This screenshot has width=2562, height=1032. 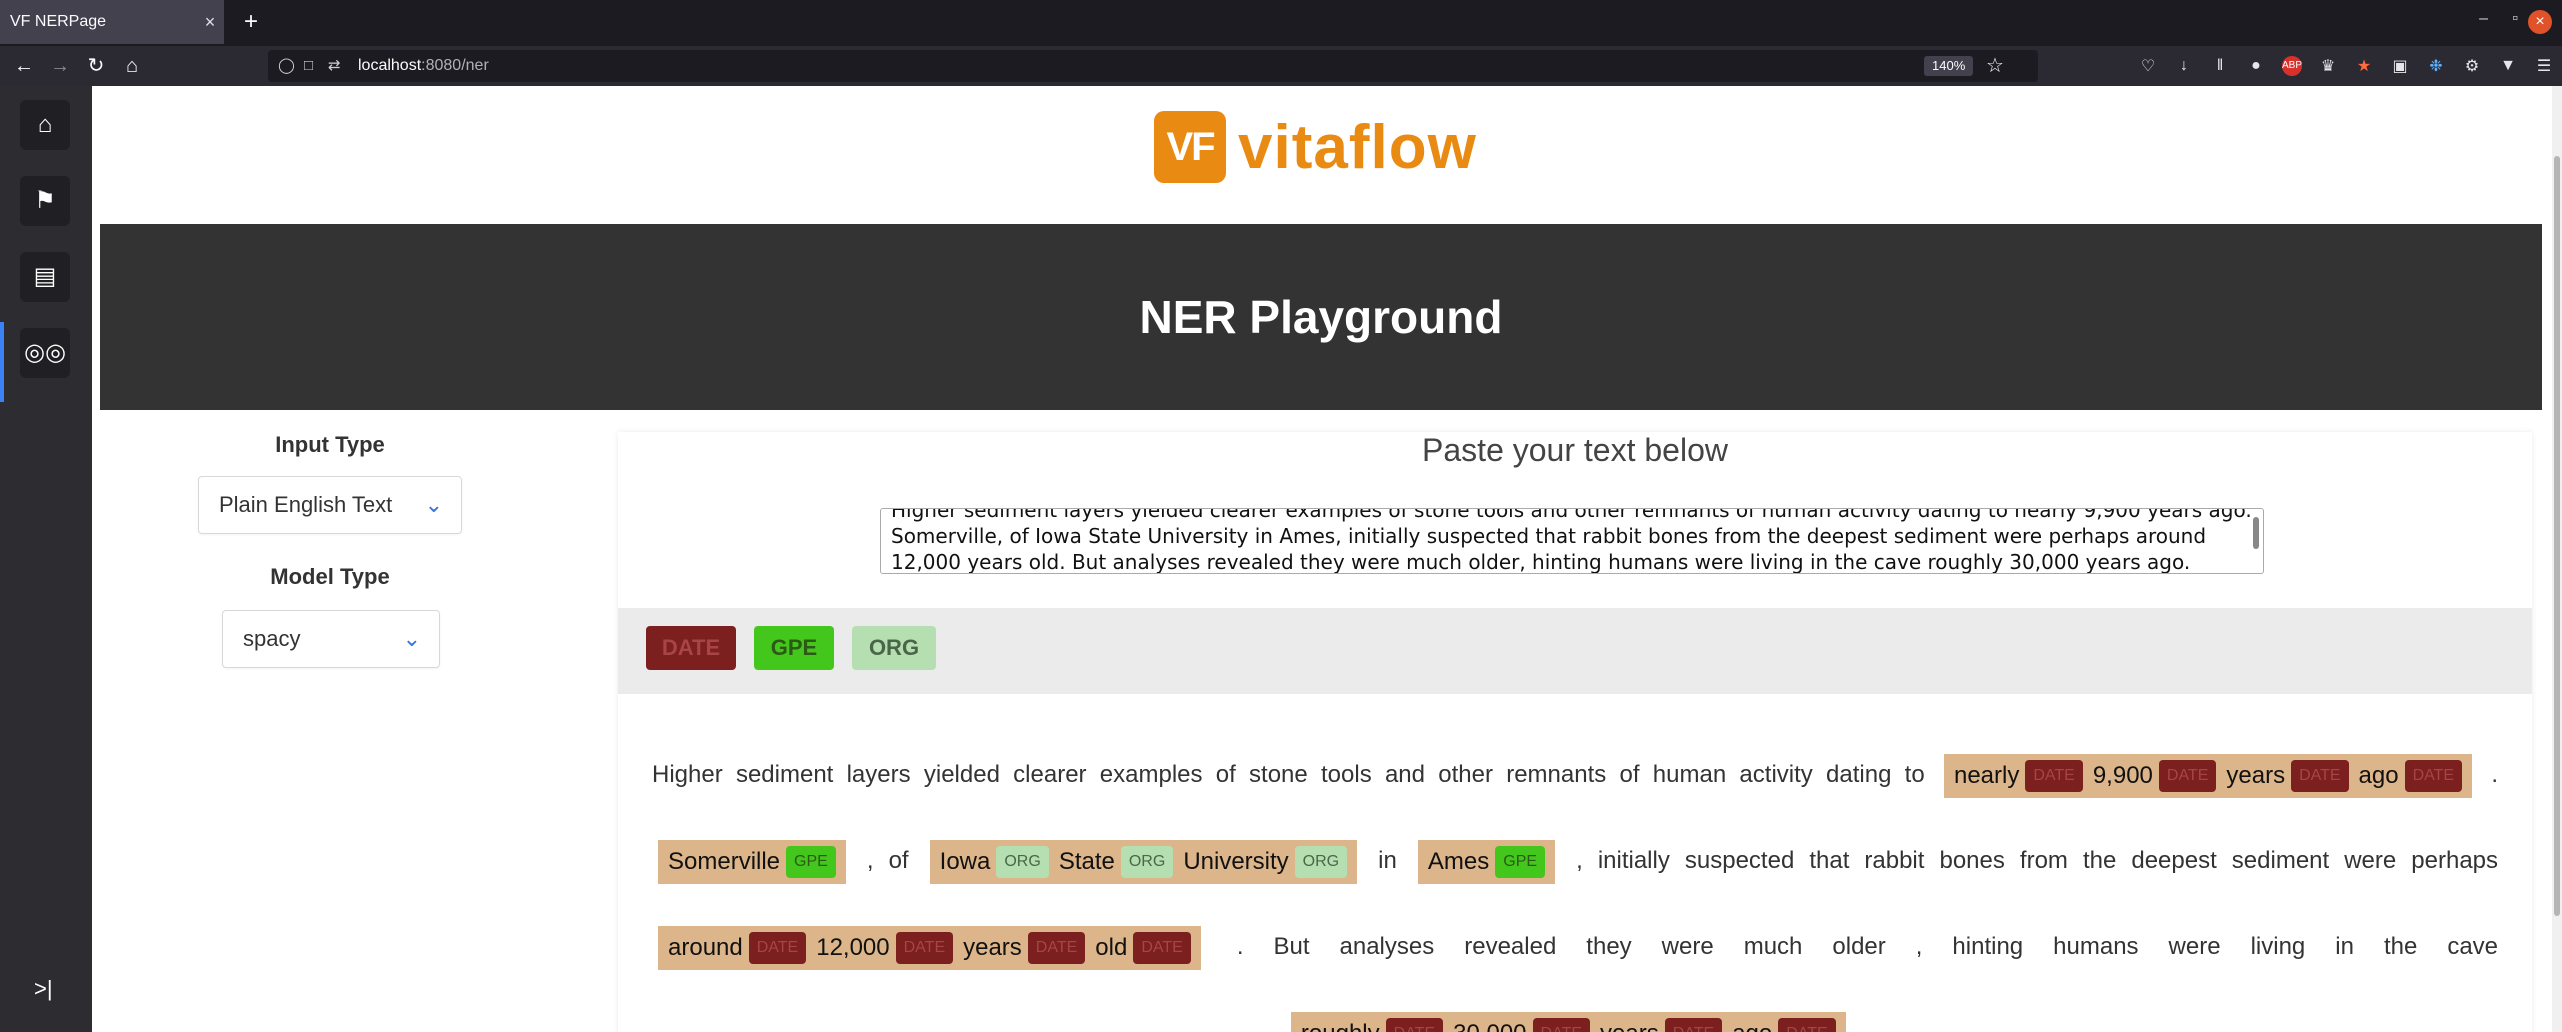 What do you see at coordinates (45, 277) in the screenshot?
I see `document-icon: ▤` at bounding box center [45, 277].